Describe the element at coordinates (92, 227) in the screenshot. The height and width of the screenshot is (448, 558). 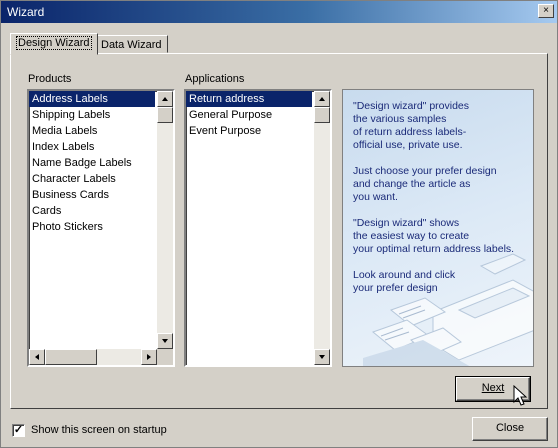
I see `products-list-item: Photo Stickers` at that location.